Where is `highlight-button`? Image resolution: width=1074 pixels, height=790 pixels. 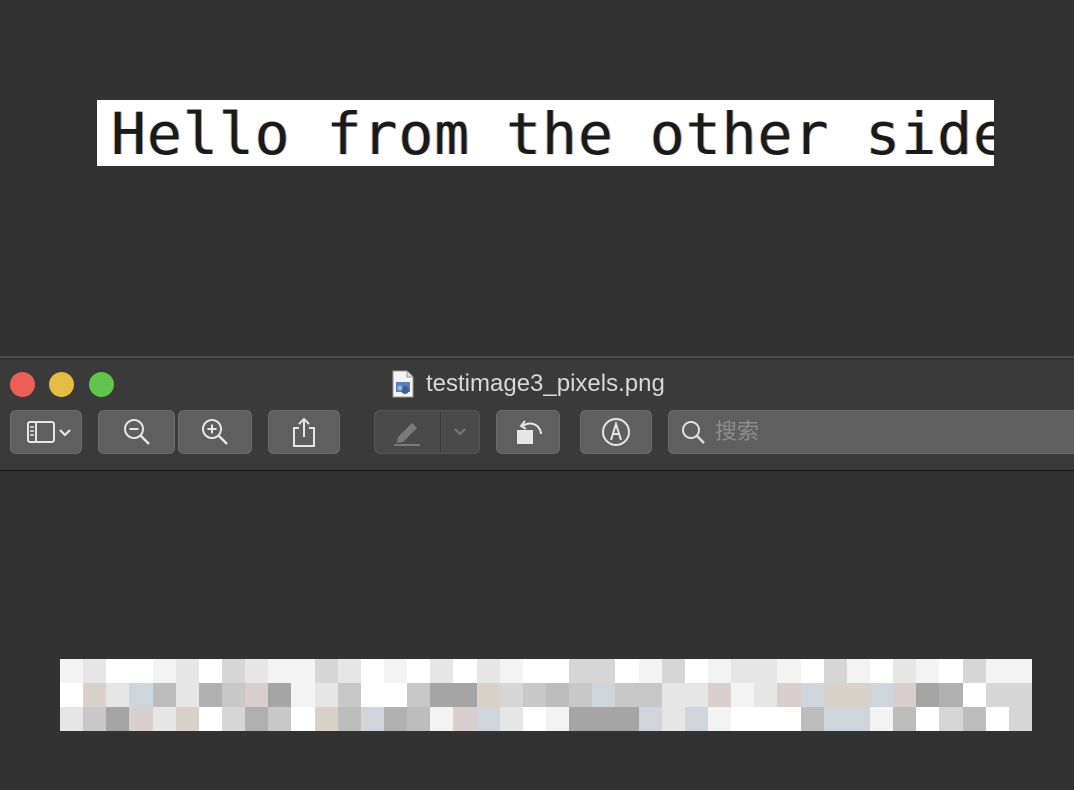 highlight-button is located at coordinates (427, 432).